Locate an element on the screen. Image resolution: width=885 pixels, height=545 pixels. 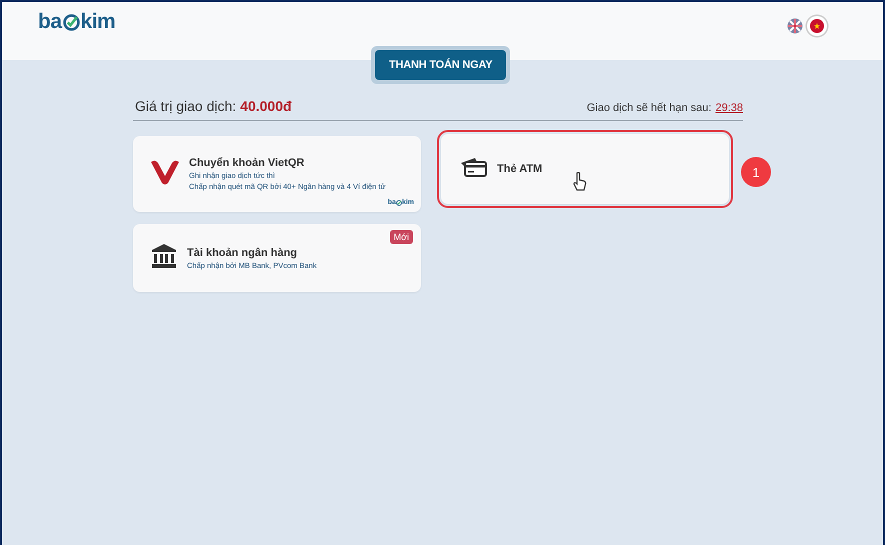
step-number-badge: 1 is located at coordinates (756, 172).